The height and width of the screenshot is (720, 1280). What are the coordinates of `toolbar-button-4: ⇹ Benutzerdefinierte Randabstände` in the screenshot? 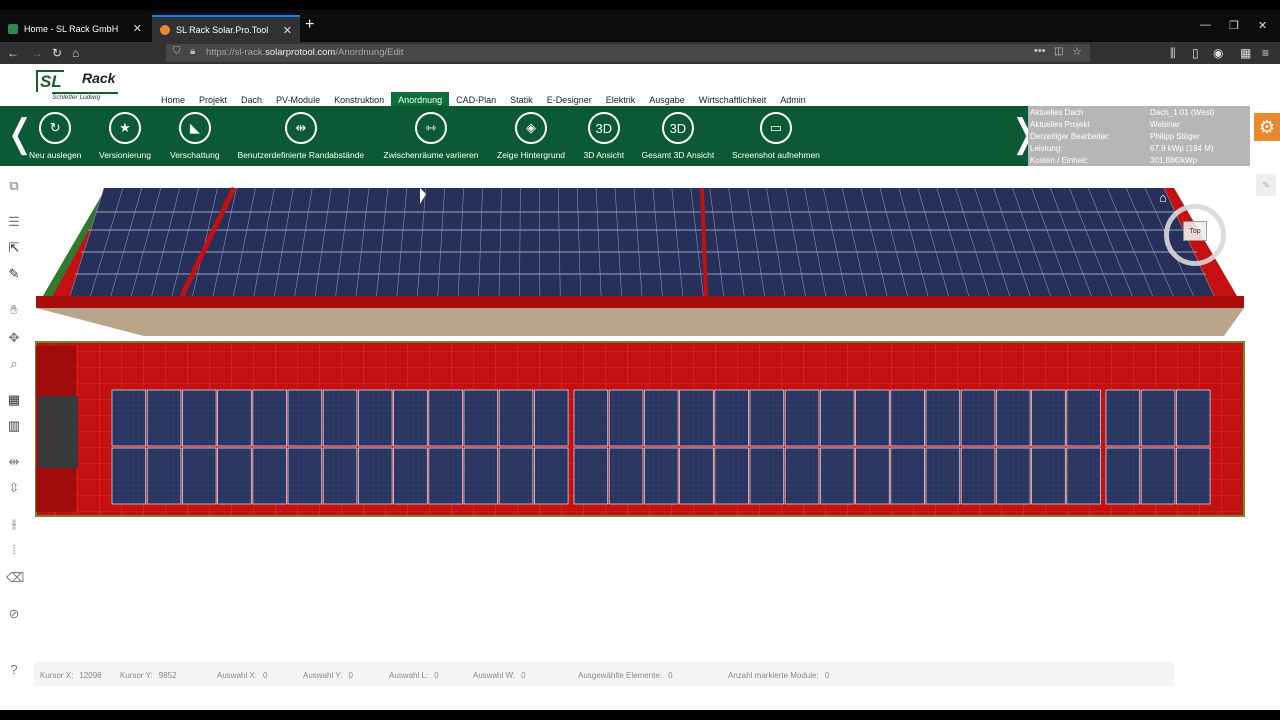 It's located at (301, 136).